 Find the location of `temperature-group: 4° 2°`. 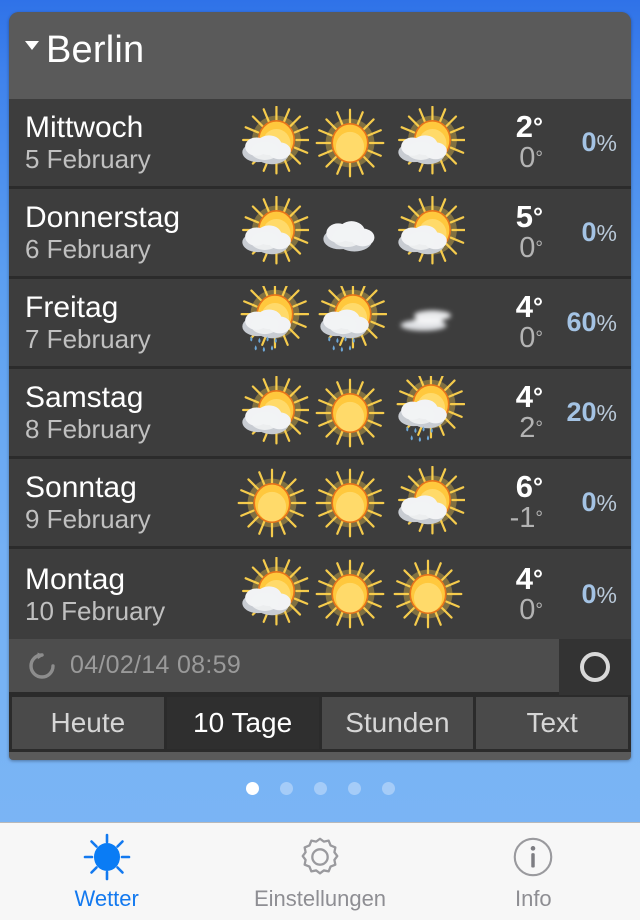

temperature-group: 4° 2° is located at coordinates (507, 412).